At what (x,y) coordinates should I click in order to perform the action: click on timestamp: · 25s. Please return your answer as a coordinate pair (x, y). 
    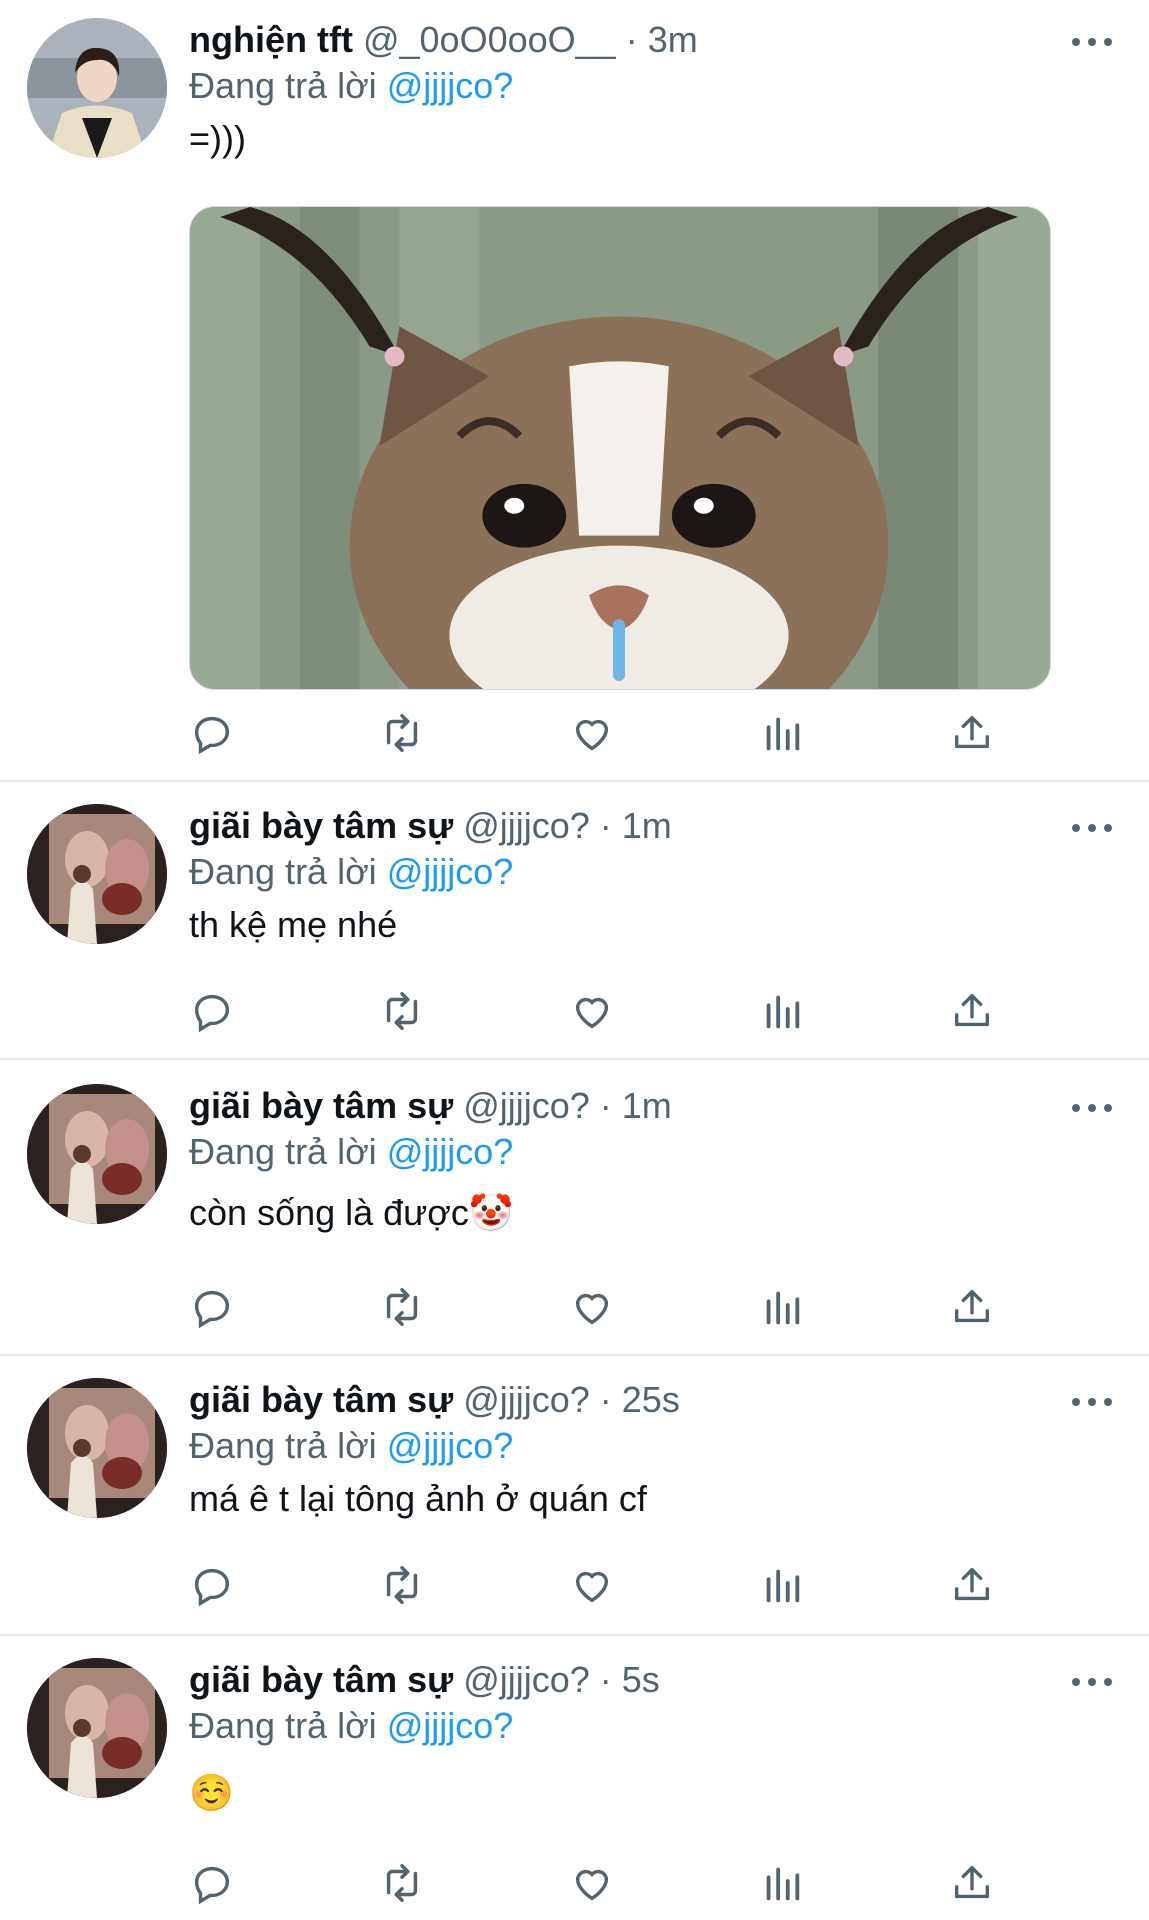
    Looking at the image, I should click on (640, 1399).